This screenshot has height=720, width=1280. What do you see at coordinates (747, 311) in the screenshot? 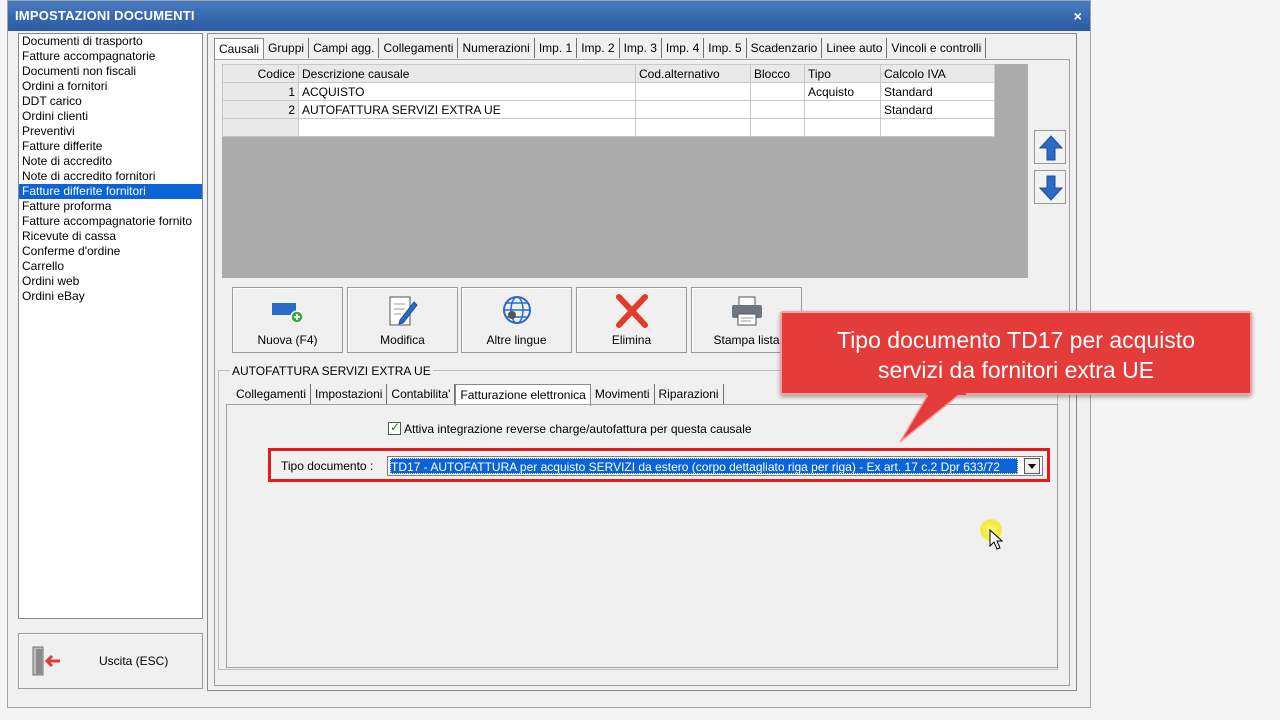
I see `printer-icon` at bounding box center [747, 311].